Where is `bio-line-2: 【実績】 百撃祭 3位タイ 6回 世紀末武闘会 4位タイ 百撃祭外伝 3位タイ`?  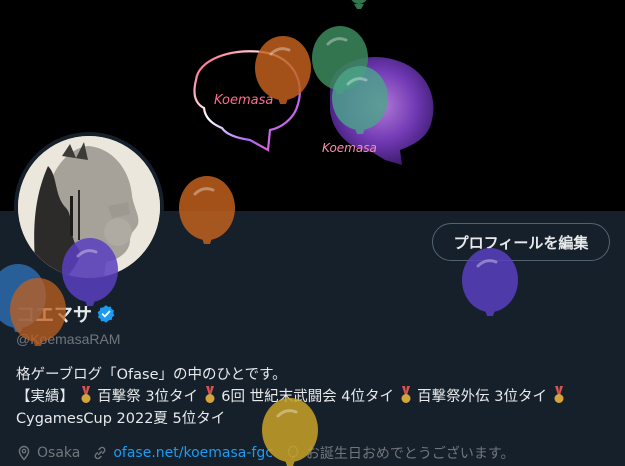 bio-line-2: 【実績】 百撃祭 3位タイ 6回 世紀末武闘会 4位タイ 百撃祭外伝 3位タイ is located at coordinates (316, 397).